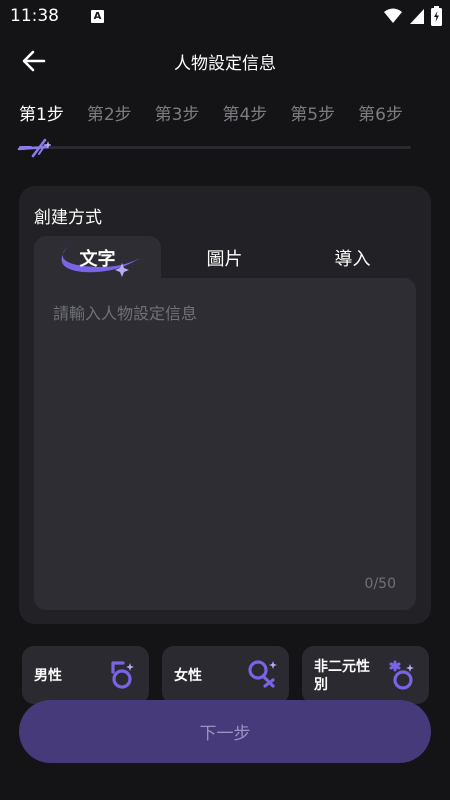  What do you see at coordinates (85, 675) in the screenshot?
I see `gender-male-button: 男性` at bounding box center [85, 675].